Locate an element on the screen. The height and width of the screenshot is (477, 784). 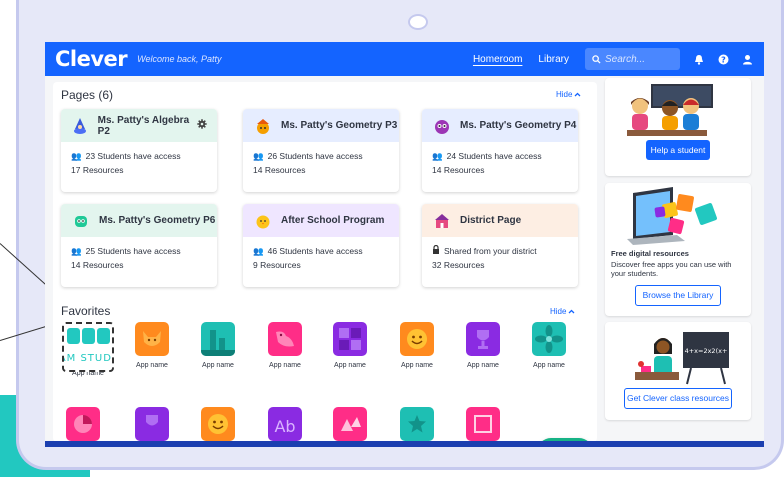
pie-icon is located at coordinates (83, 424).